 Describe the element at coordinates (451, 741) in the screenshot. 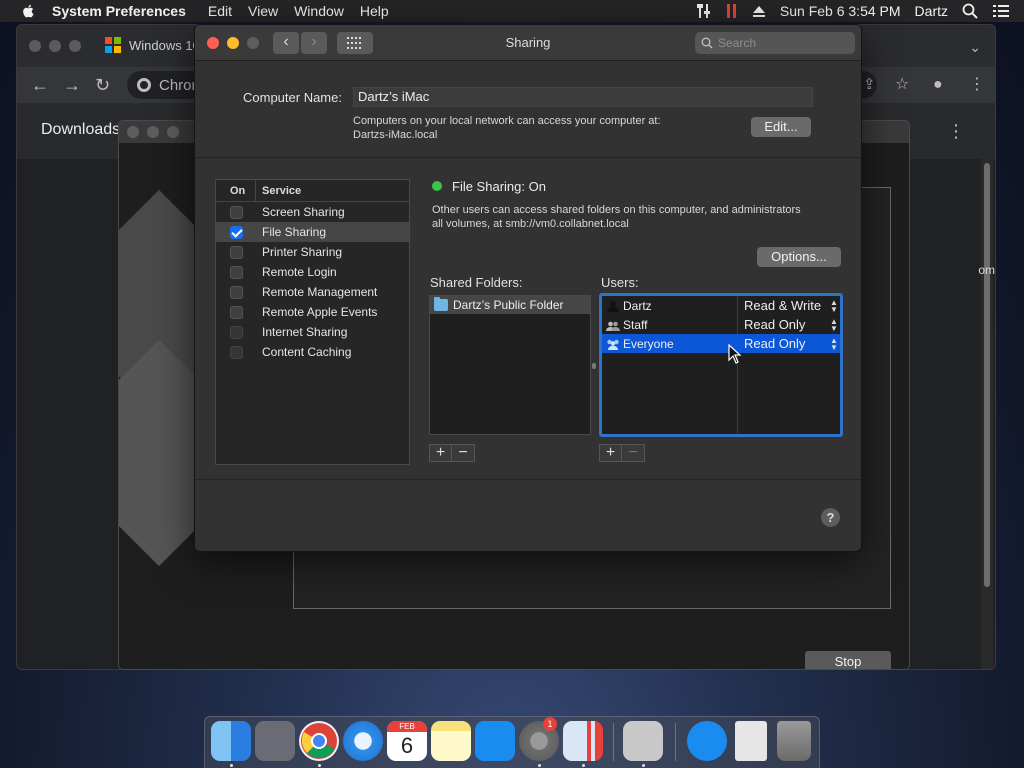

I see `notes-icon` at that location.